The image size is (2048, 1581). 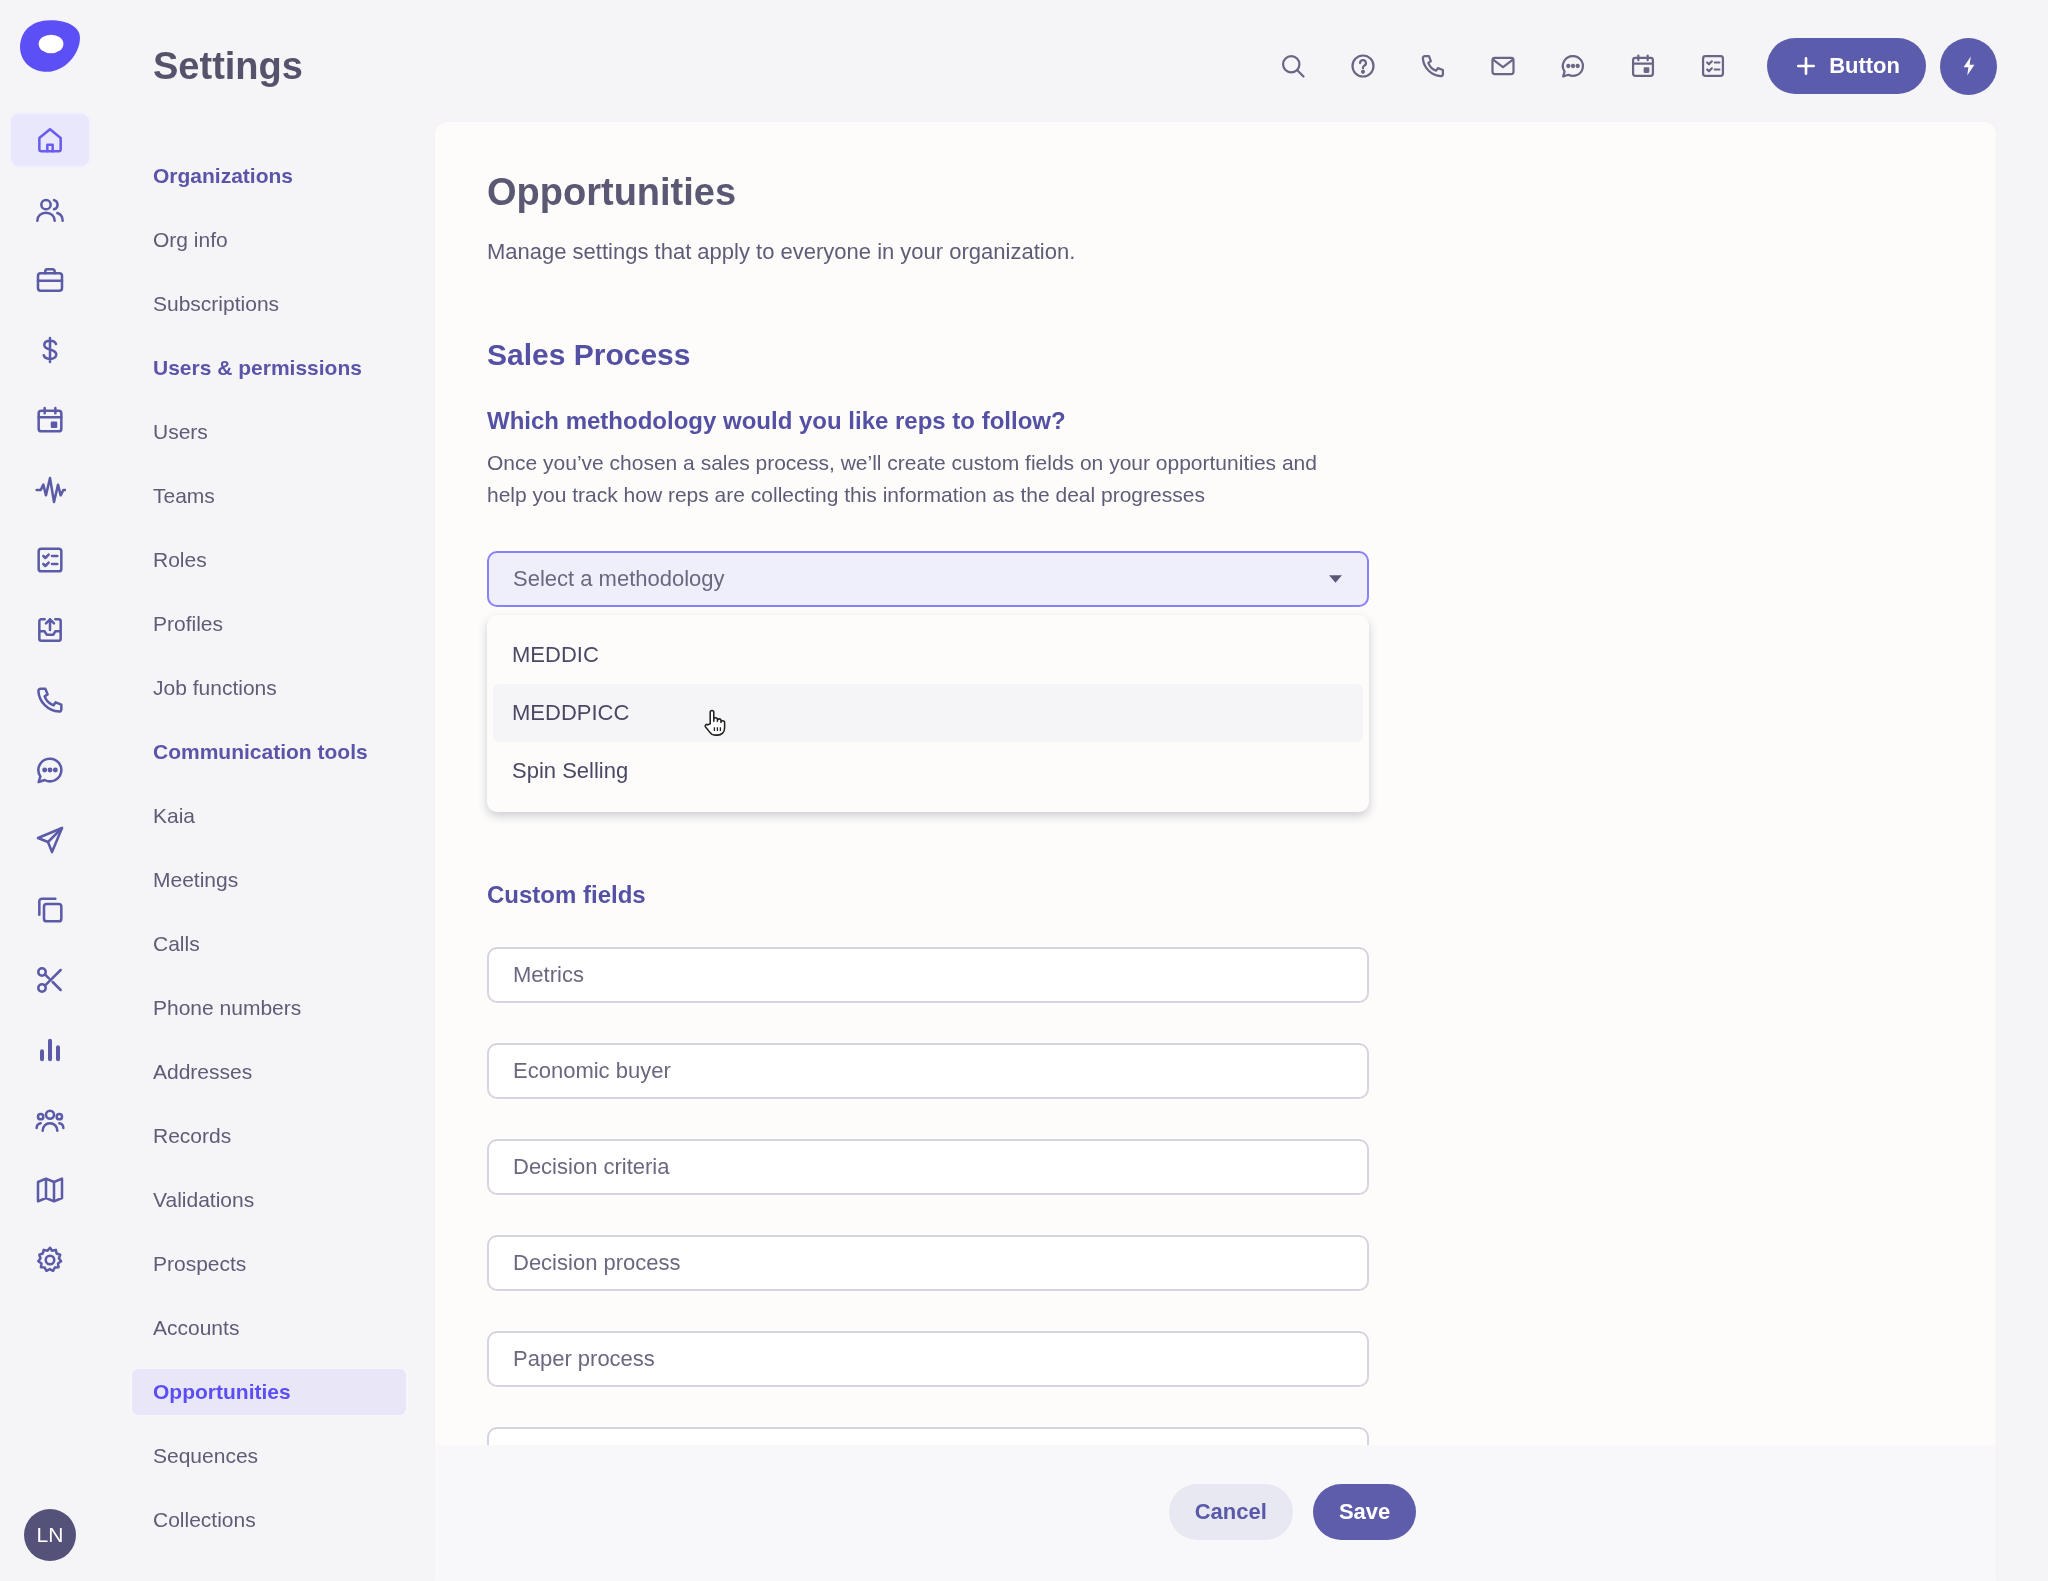 What do you see at coordinates (1364, 1512) in the screenshot?
I see `save-button: Save` at bounding box center [1364, 1512].